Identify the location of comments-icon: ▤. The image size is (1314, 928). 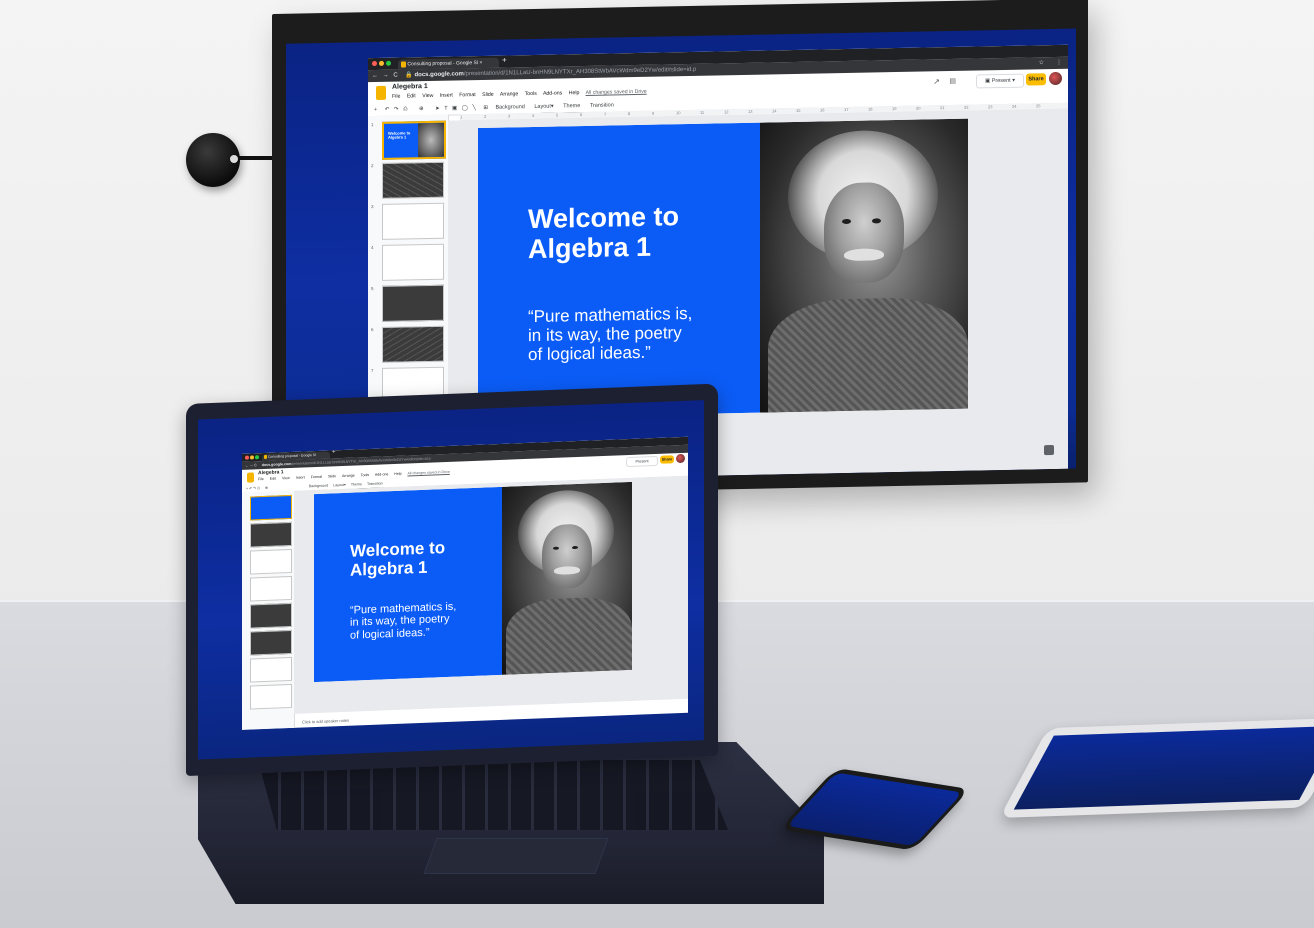
(952, 81).